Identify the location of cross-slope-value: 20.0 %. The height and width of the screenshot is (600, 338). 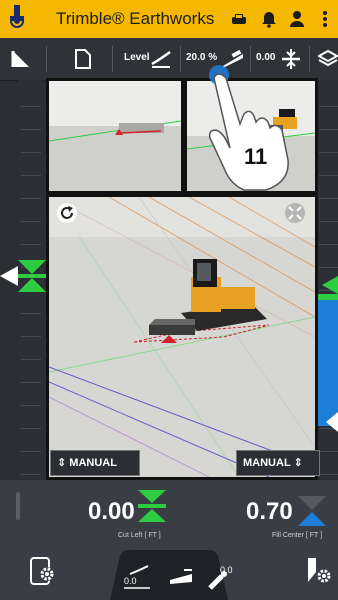
(201, 57).